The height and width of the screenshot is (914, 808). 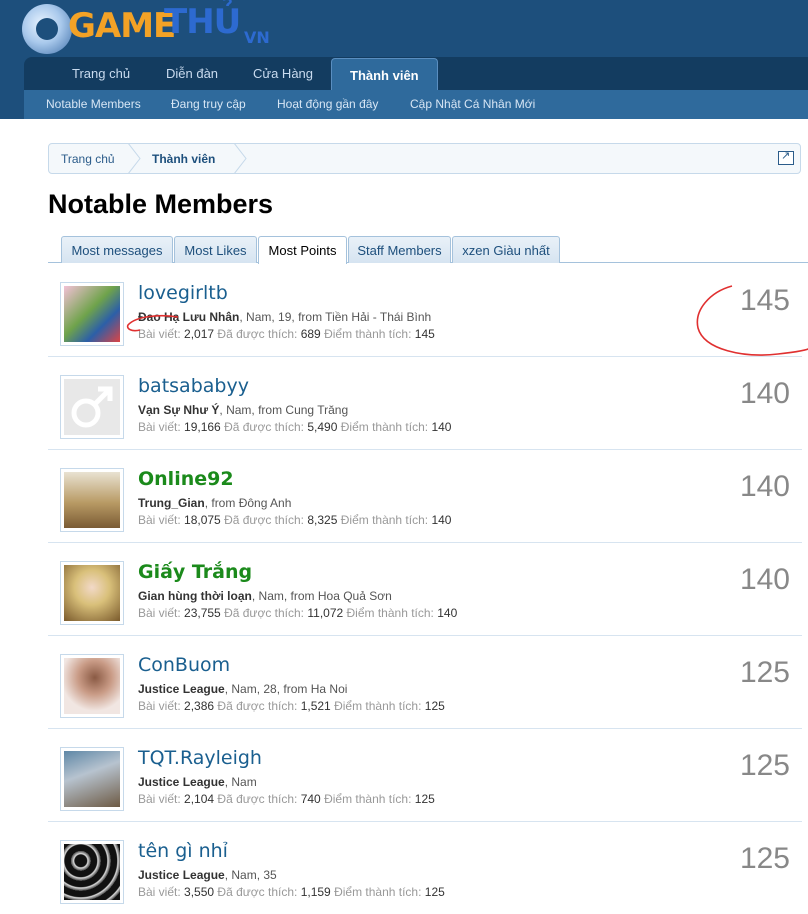 I want to click on points-count: 140, so click(x=441, y=520).